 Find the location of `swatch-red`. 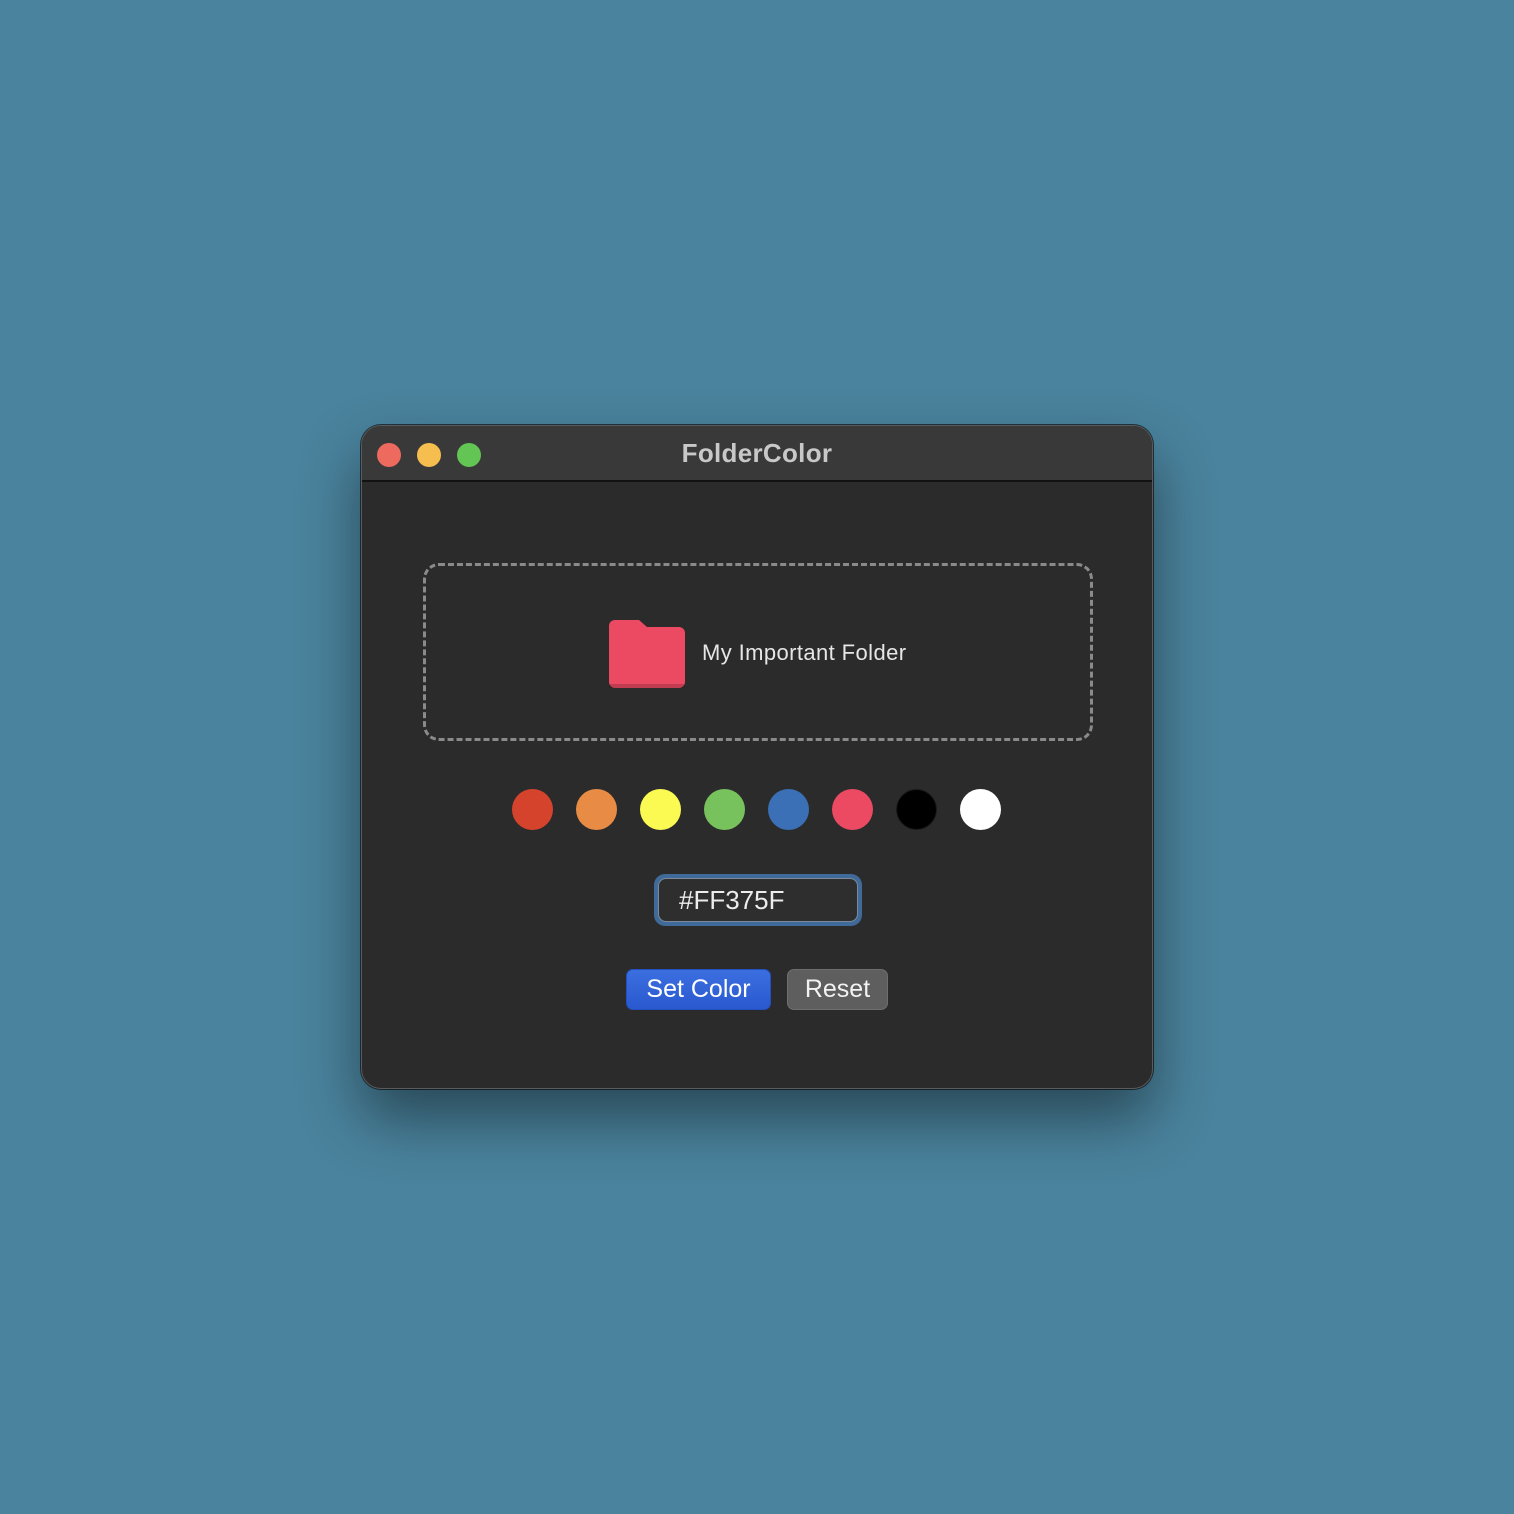

swatch-red is located at coordinates (532, 809).